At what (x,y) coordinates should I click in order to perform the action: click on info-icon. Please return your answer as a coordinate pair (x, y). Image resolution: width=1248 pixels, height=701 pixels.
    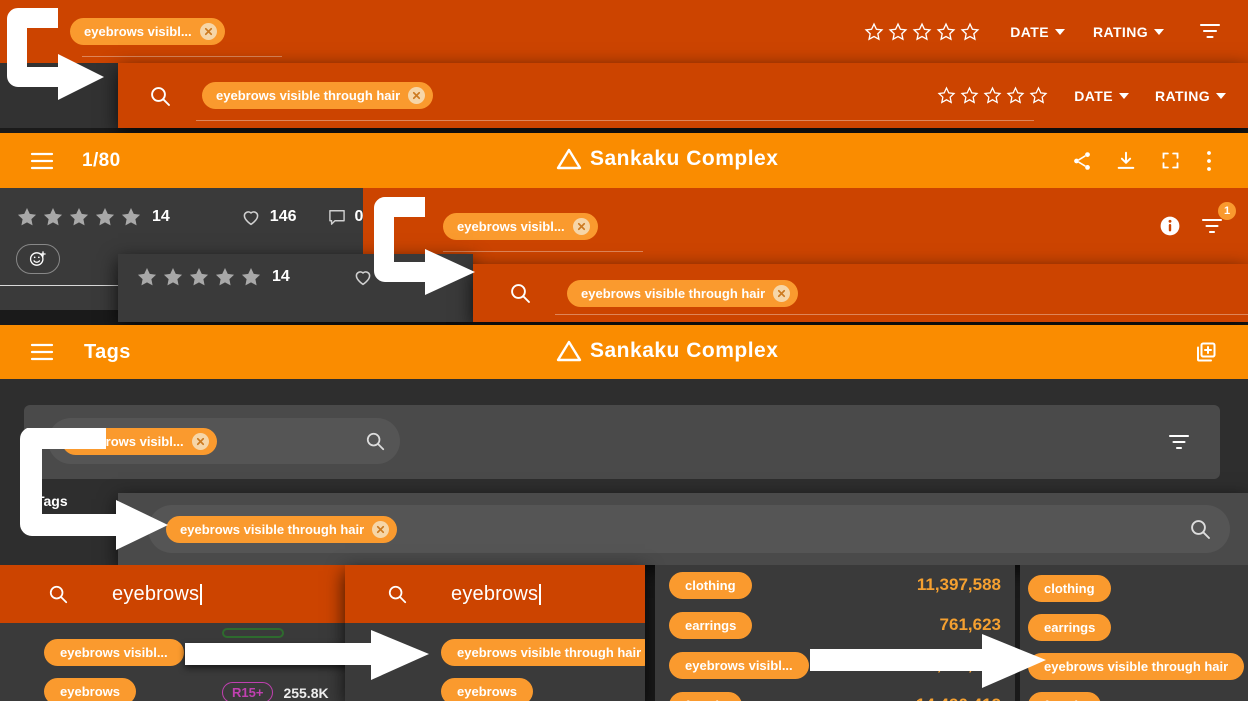
    Looking at the image, I should click on (1170, 226).